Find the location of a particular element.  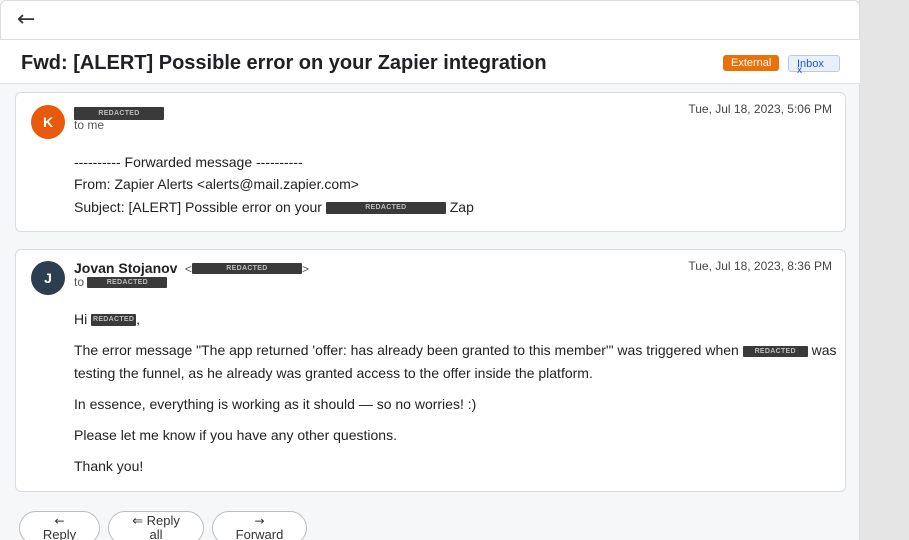

greeting-word: Hi is located at coordinates (81, 319).